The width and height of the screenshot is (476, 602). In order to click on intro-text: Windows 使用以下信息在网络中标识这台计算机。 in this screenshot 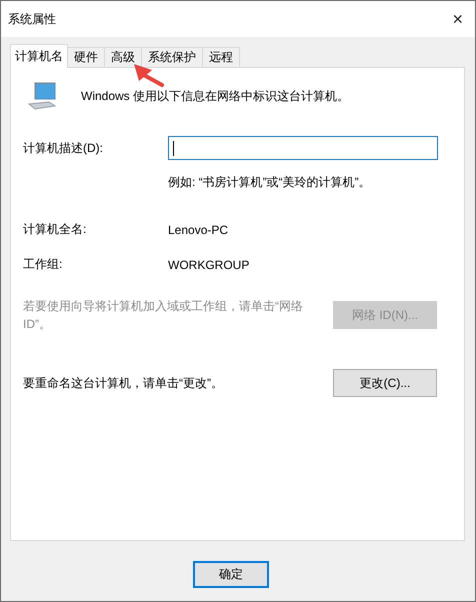, I will do `click(215, 96)`.